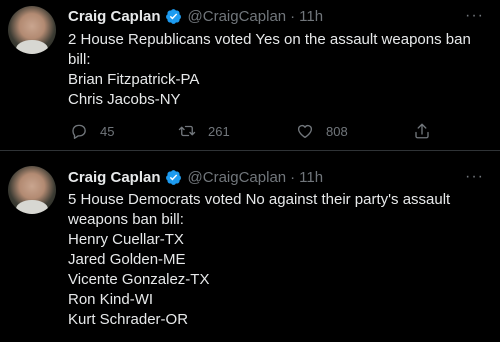 Image resolution: width=500 pixels, height=342 pixels. Describe the element at coordinates (250, 150) in the screenshot. I see `tweet-divider` at that location.